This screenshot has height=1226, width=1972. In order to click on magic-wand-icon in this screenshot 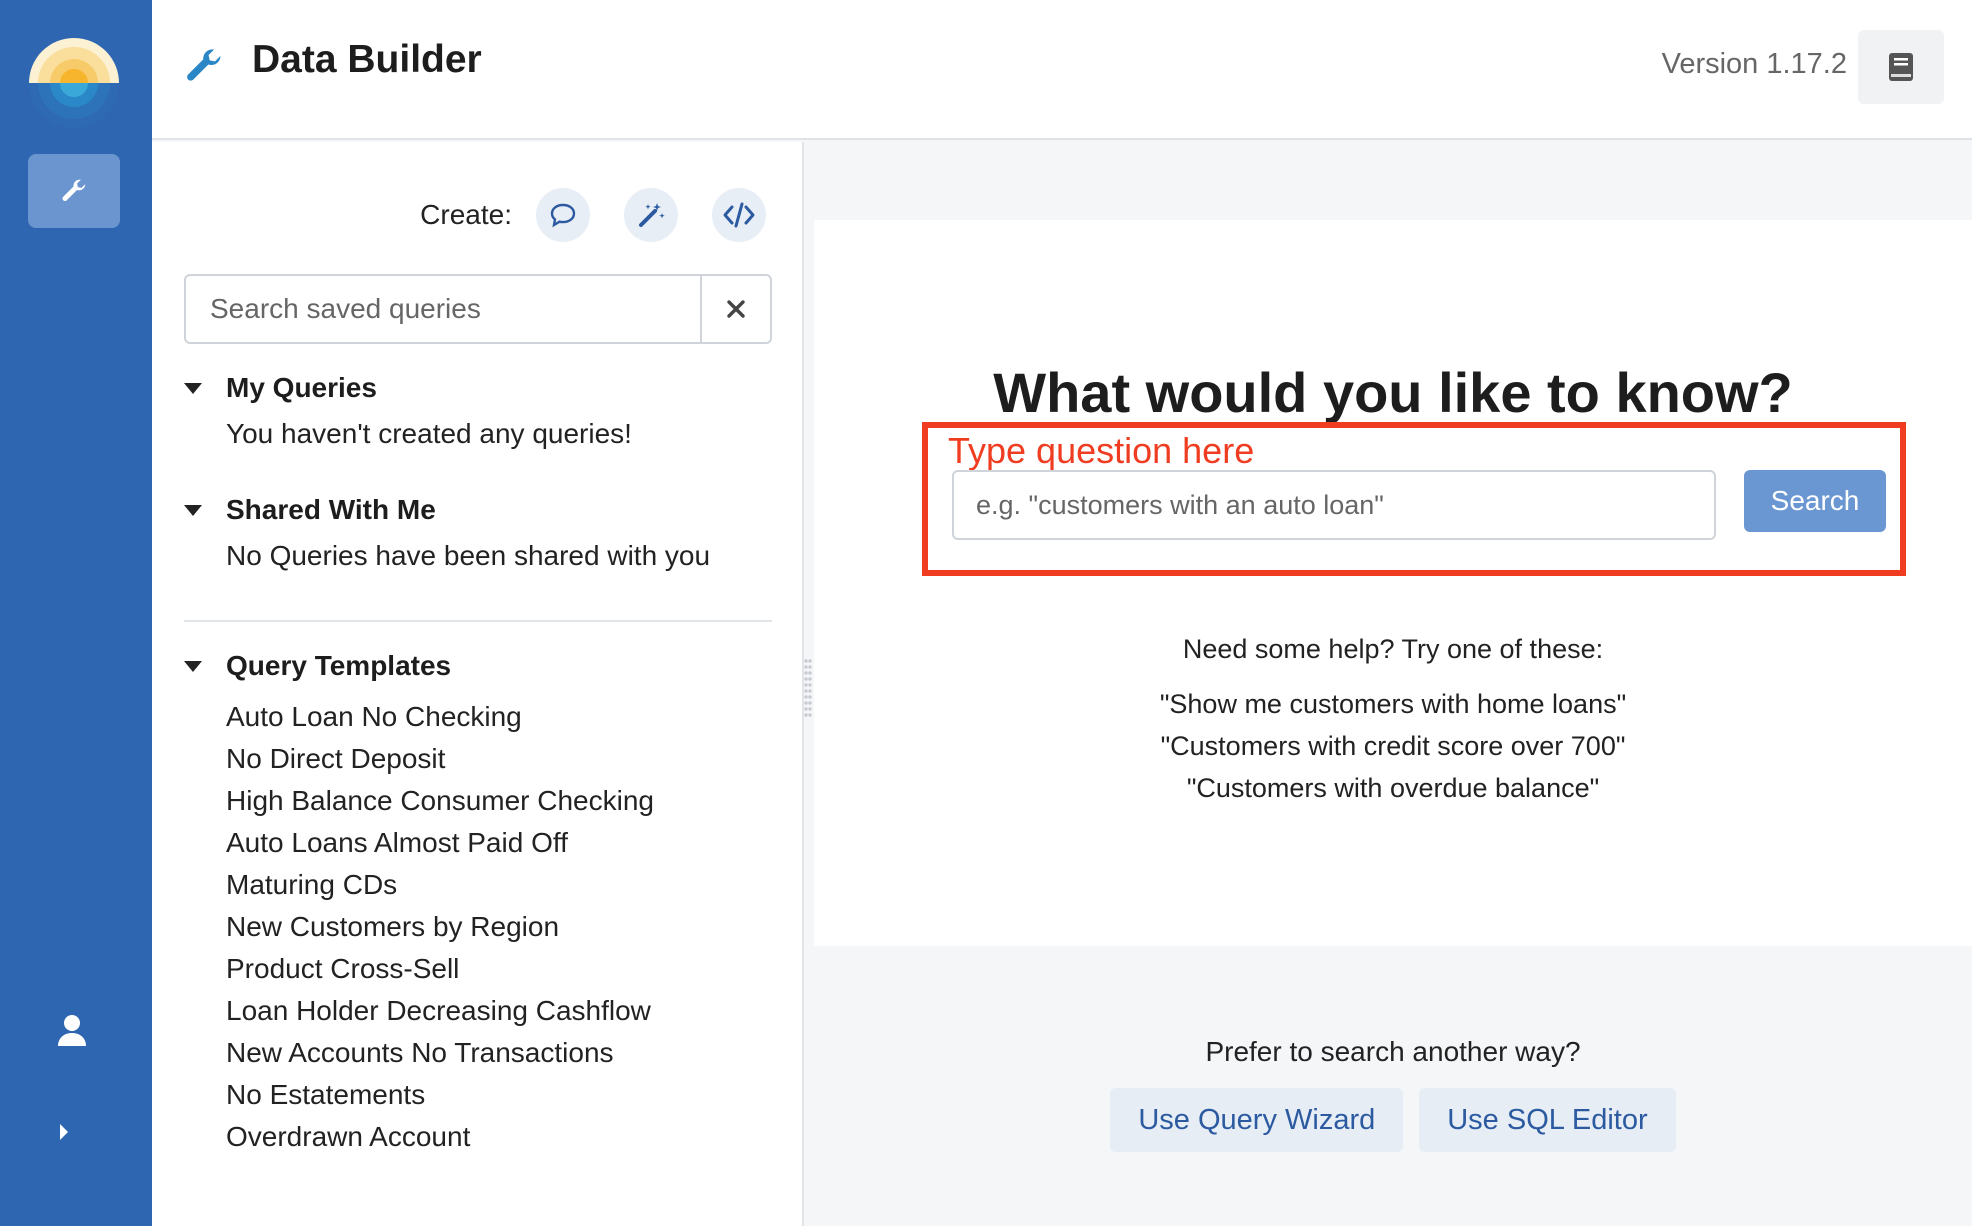, I will do `click(652, 215)`.